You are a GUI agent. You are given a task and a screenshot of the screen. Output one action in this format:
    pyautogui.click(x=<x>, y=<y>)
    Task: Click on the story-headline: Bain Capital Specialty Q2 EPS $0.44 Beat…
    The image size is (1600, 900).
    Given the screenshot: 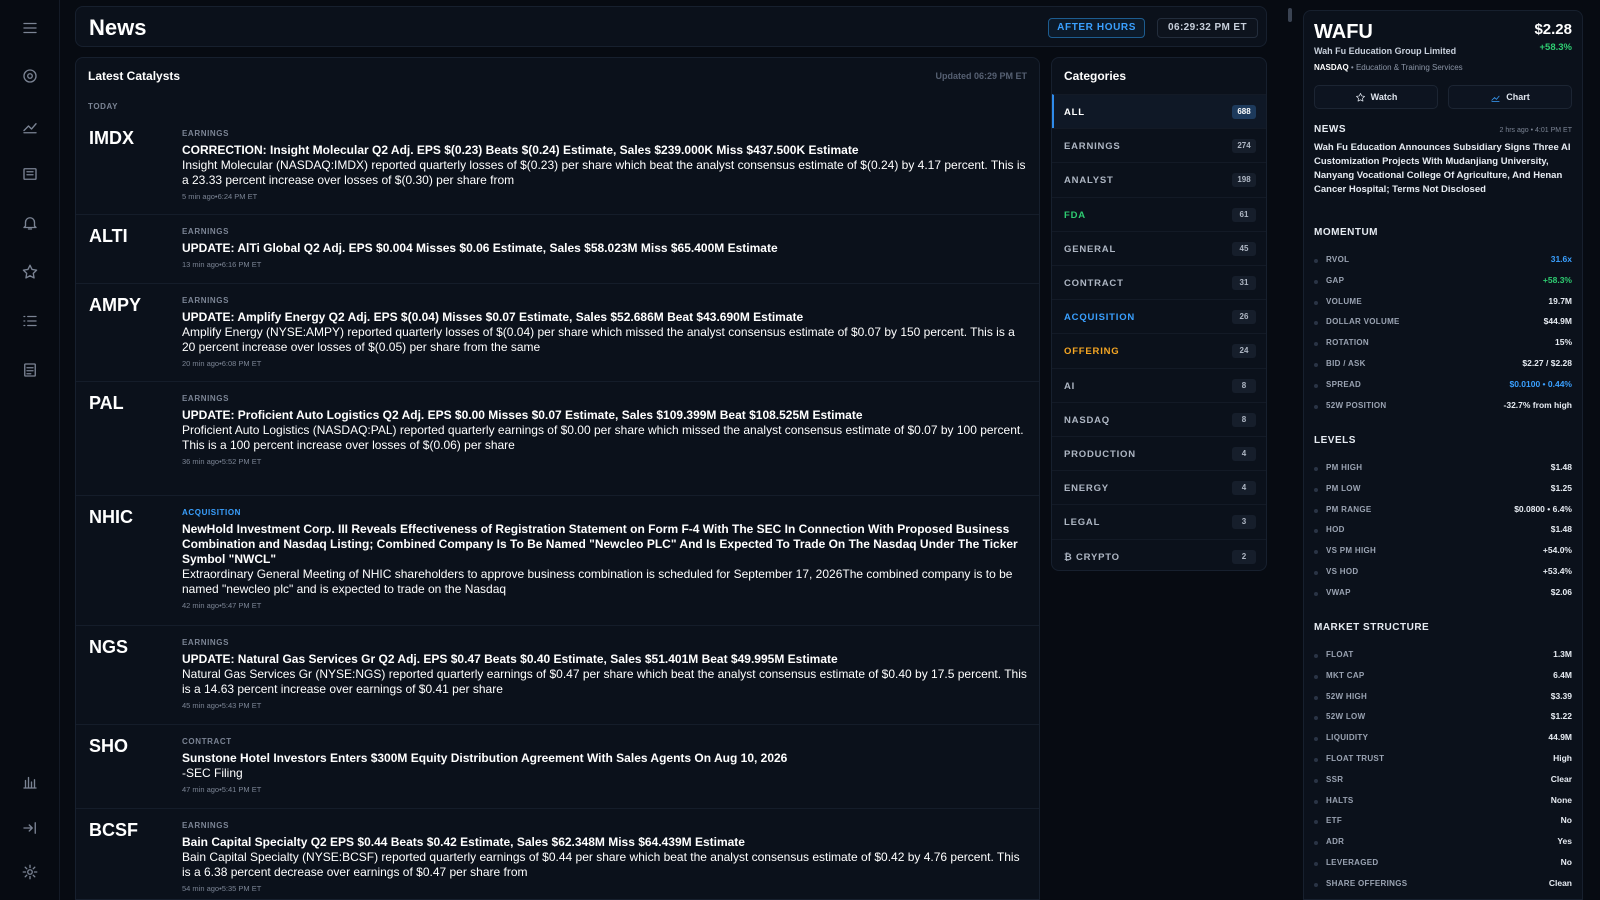 What is the action you would take?
    pyautogui.click(x=604, y=842)
    